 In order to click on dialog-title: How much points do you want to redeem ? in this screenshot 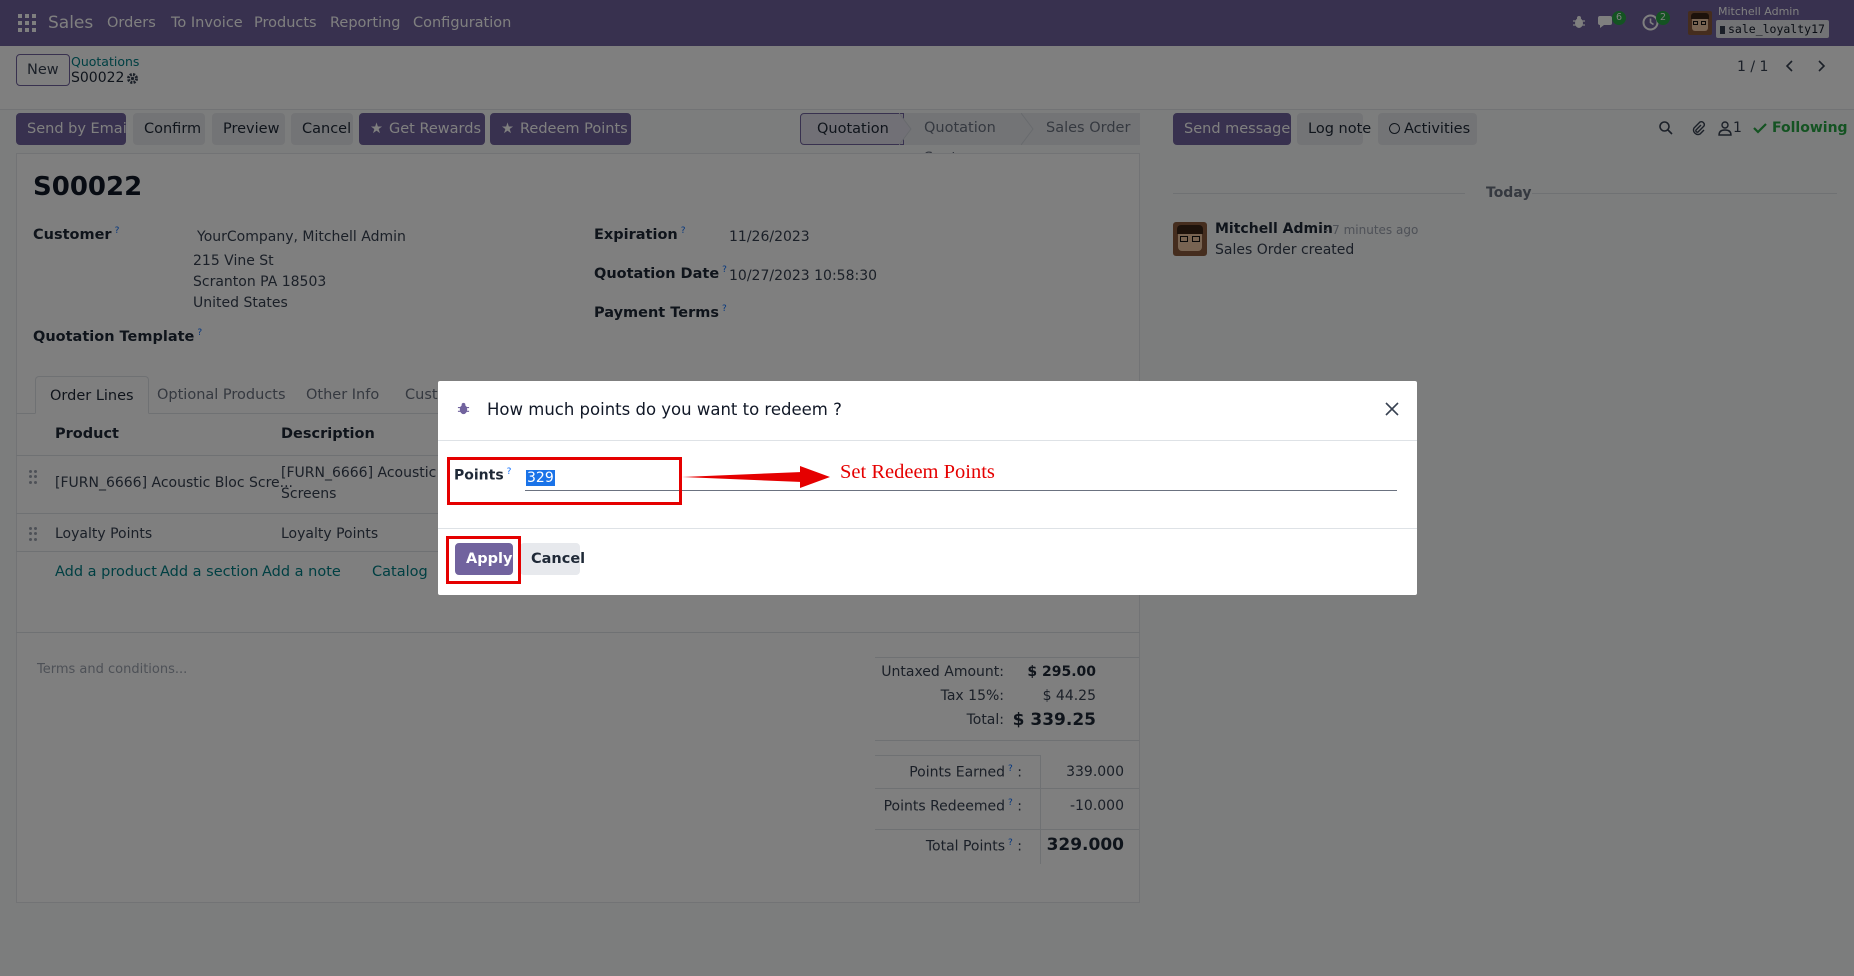, I will do `click(664, 409)`.